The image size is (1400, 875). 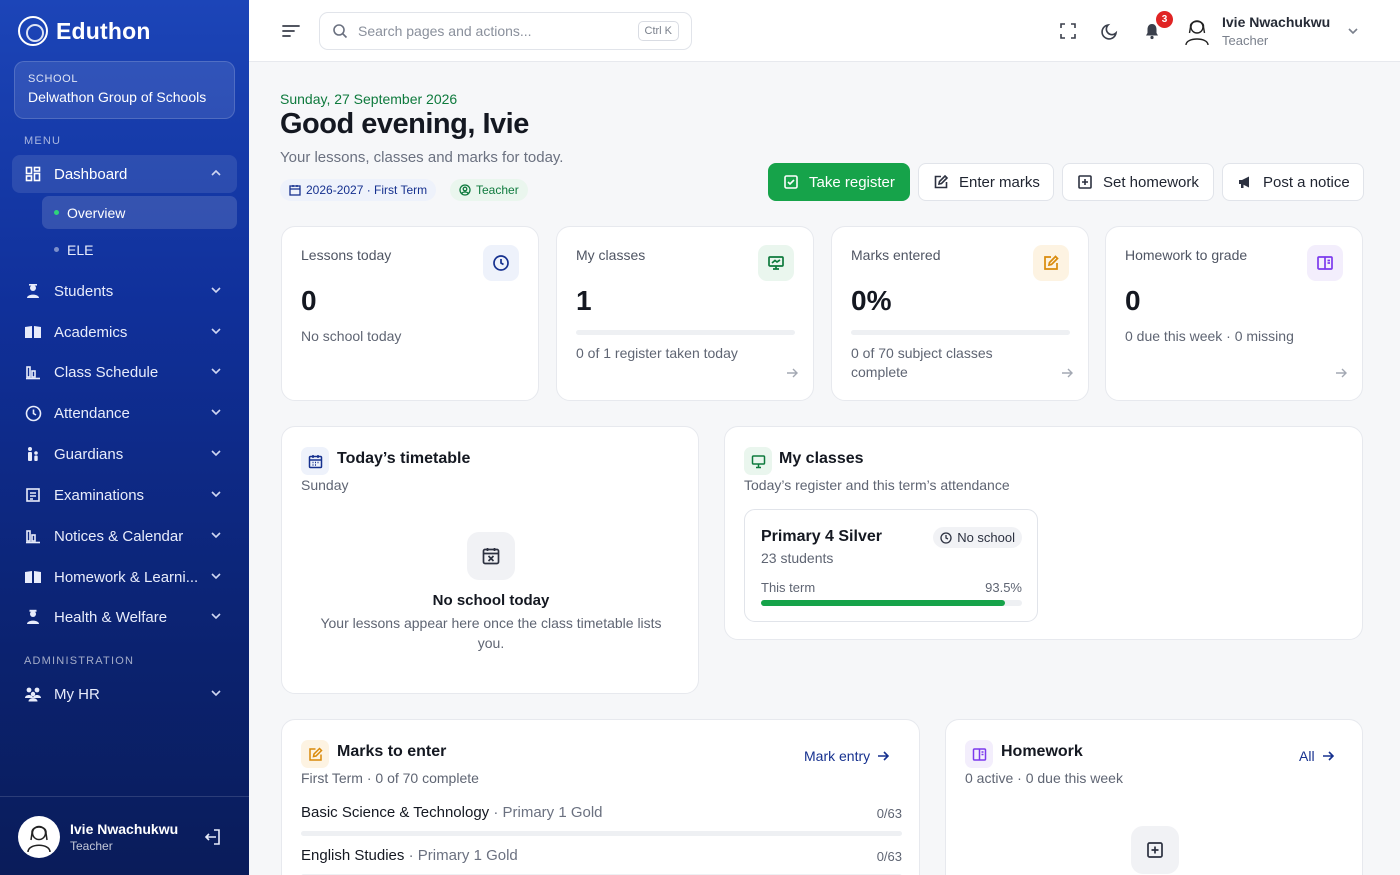 What do you see at coordinates (1110, 31) in the screenshot?
I see `dark-mode-icon` at bounding box center [1110, 31].